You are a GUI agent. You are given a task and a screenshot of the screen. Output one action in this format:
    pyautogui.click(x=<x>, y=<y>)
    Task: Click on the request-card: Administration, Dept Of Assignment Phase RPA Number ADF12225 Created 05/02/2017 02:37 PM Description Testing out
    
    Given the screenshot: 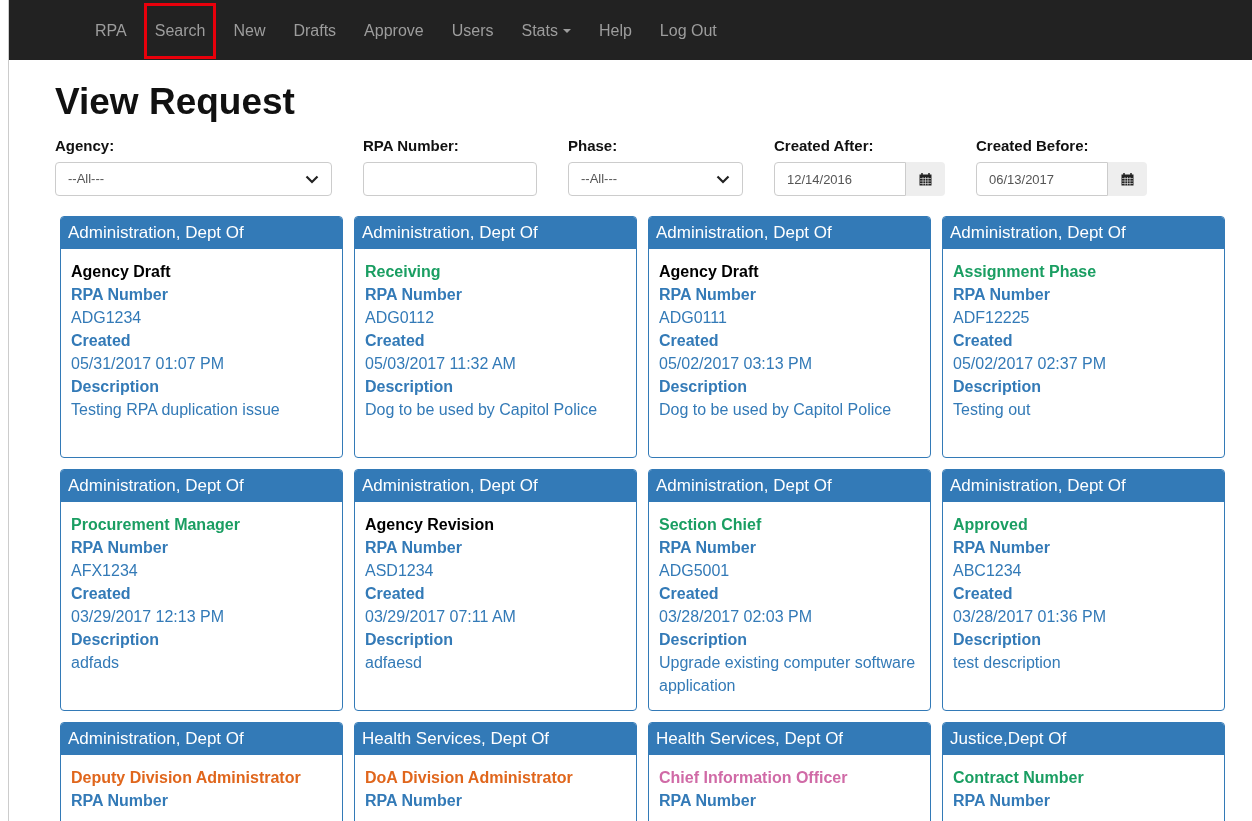 What is the action you would take?
    pyautogui.click(x=1083, y=337)
    